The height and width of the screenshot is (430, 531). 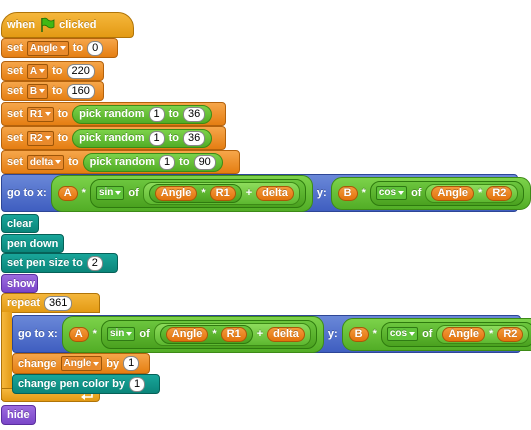 I want to click on set-angle-block: set Angle to 0, so click(x=59, y=48).